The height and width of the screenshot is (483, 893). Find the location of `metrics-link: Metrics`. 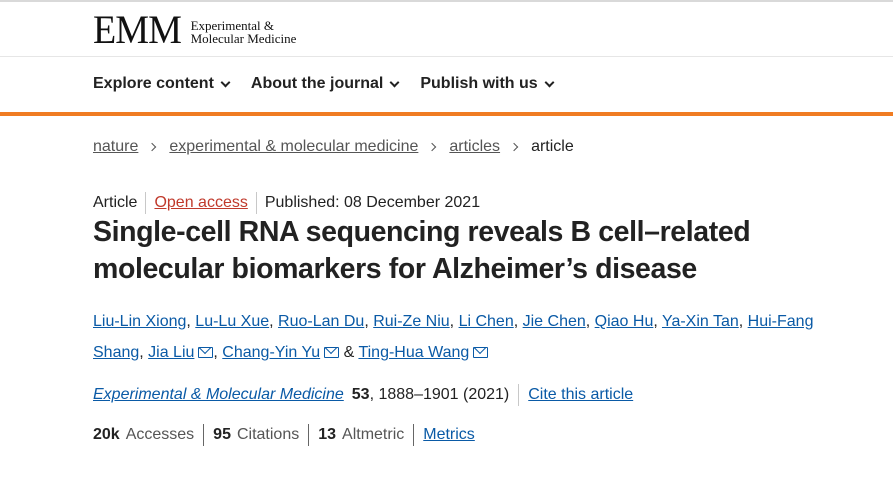

metrics-link: Metrics is located at coordinates (449, 435).